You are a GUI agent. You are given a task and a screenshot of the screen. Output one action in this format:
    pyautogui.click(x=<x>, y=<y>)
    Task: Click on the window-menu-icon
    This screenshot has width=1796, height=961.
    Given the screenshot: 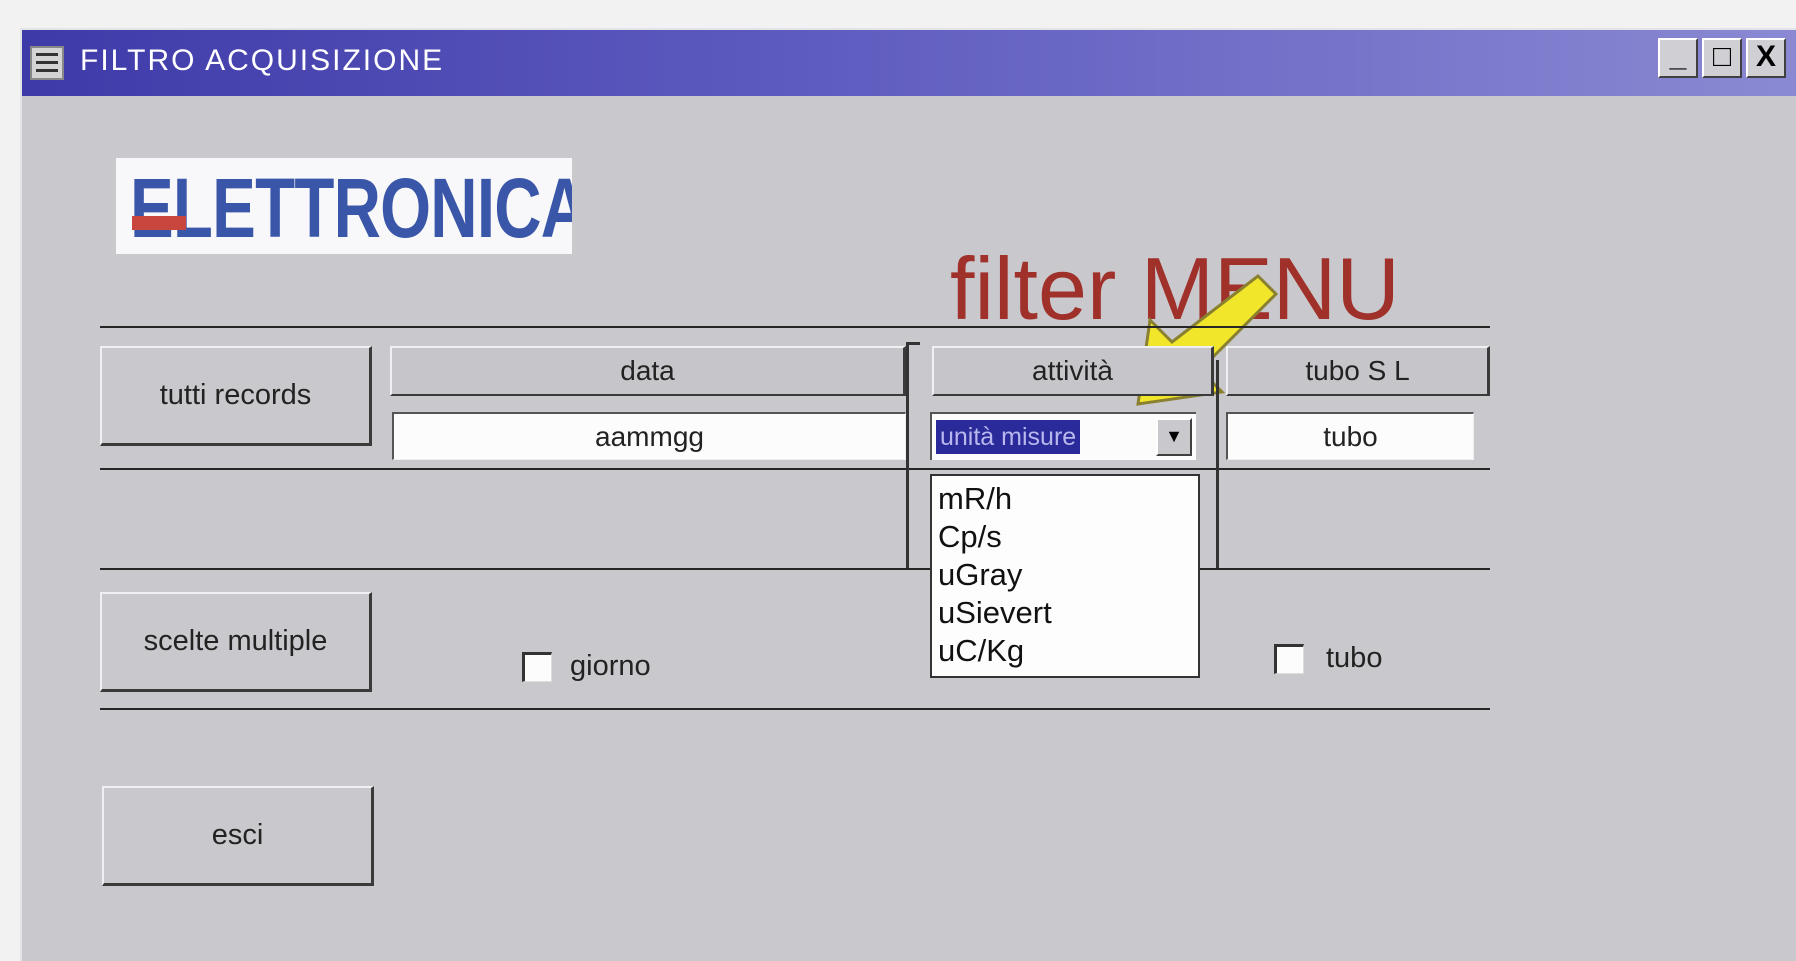 What is the action you would take?
    pyautogui.click(x=47, y=63)
    